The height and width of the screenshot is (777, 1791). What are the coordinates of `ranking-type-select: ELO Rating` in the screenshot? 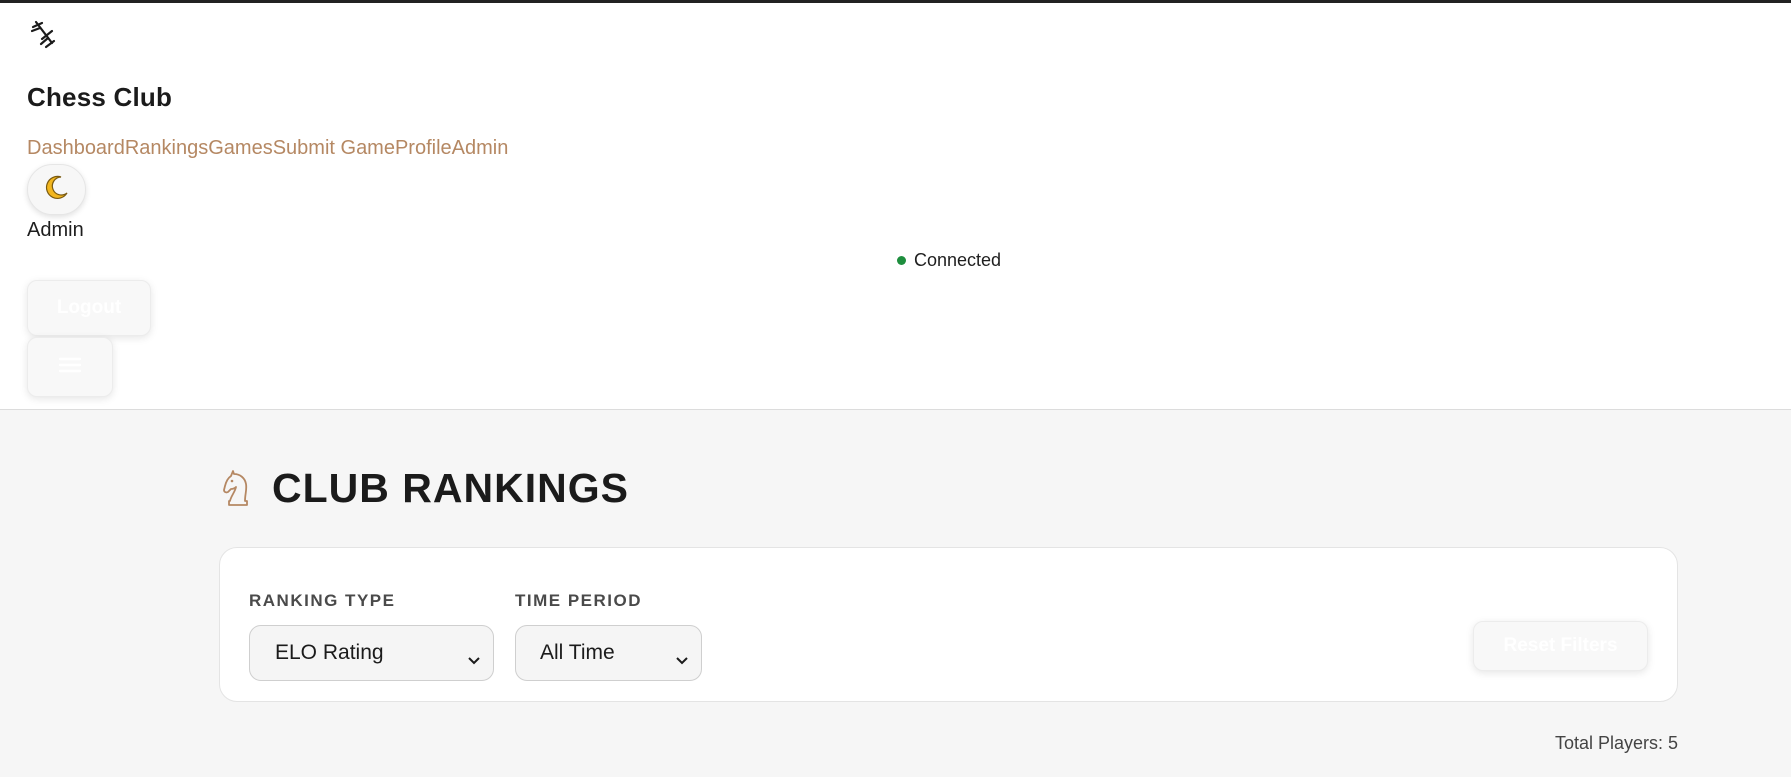 It's located at (371, 653).